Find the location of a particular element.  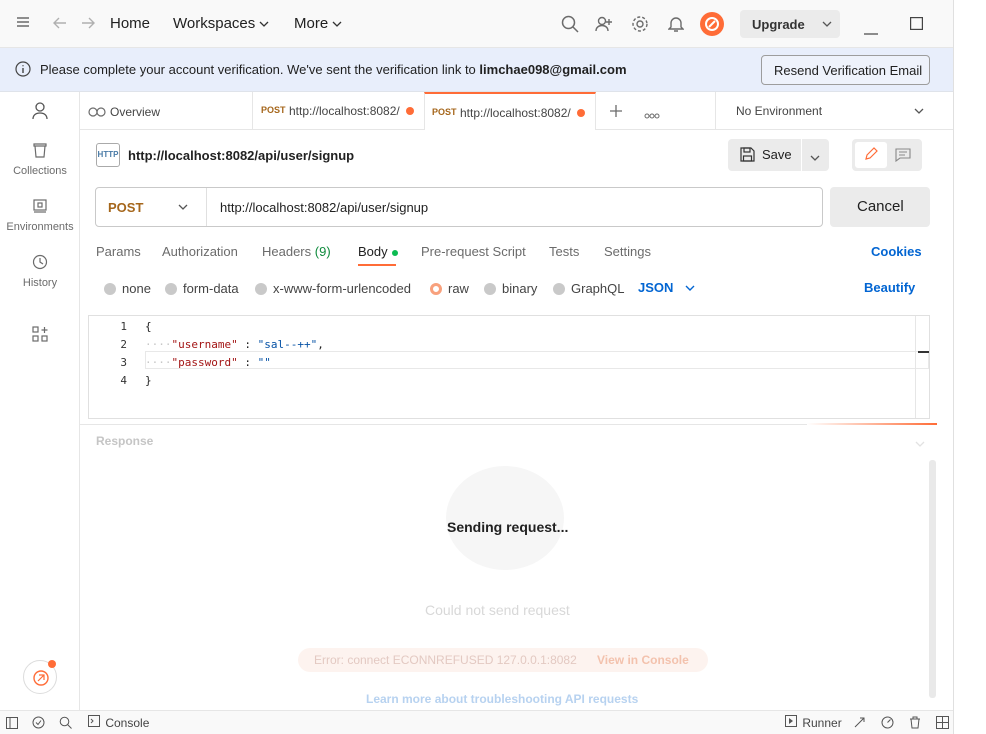

response-scrollbar is located at coordinates (932, 579).